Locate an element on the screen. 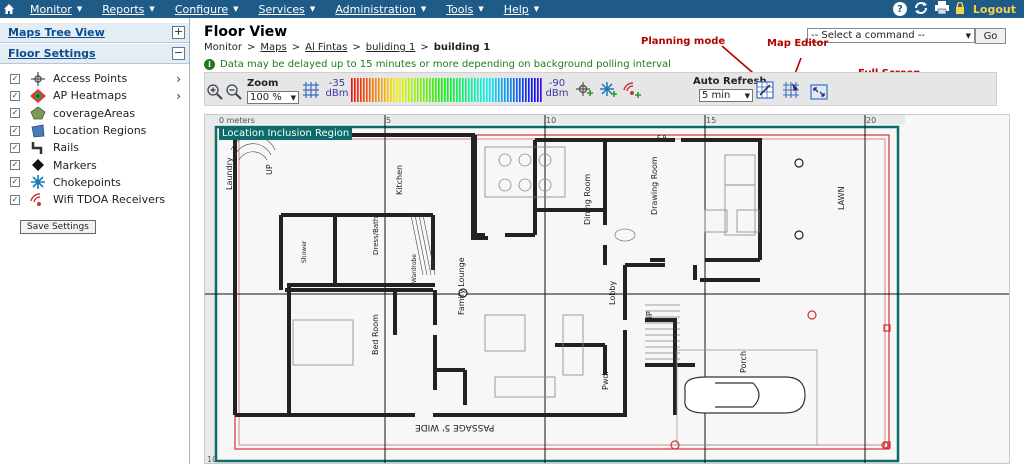 Image resolution: width=1024 pixels, height=464 pixels. breadcrumb-link: Maps is located at coordinates (273, 47).